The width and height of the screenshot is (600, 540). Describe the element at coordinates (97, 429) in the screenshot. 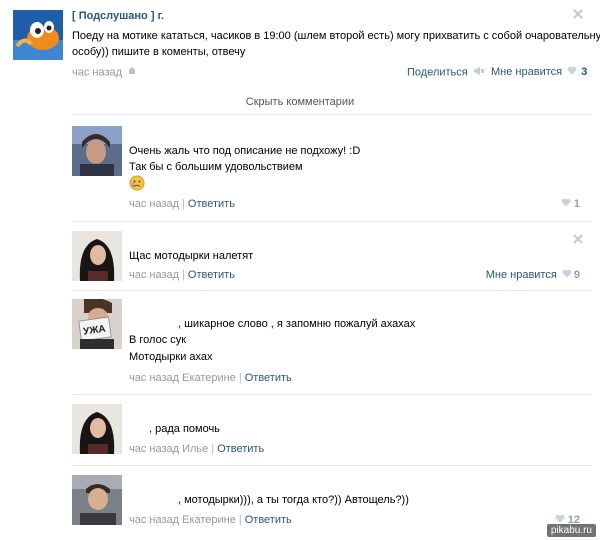

I see `comment-4-avatar` at that location.